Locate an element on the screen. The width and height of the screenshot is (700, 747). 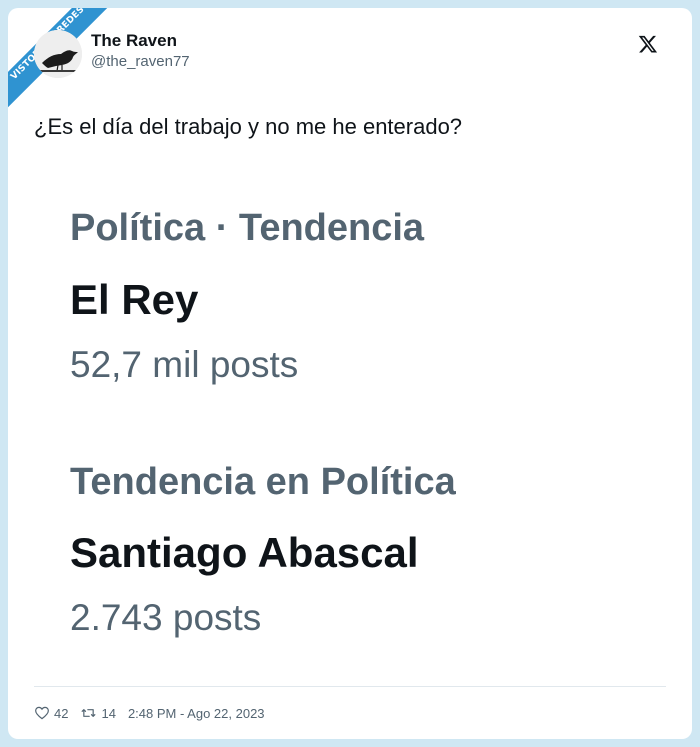
x-logo-icon is located at coordinates (648, 44).